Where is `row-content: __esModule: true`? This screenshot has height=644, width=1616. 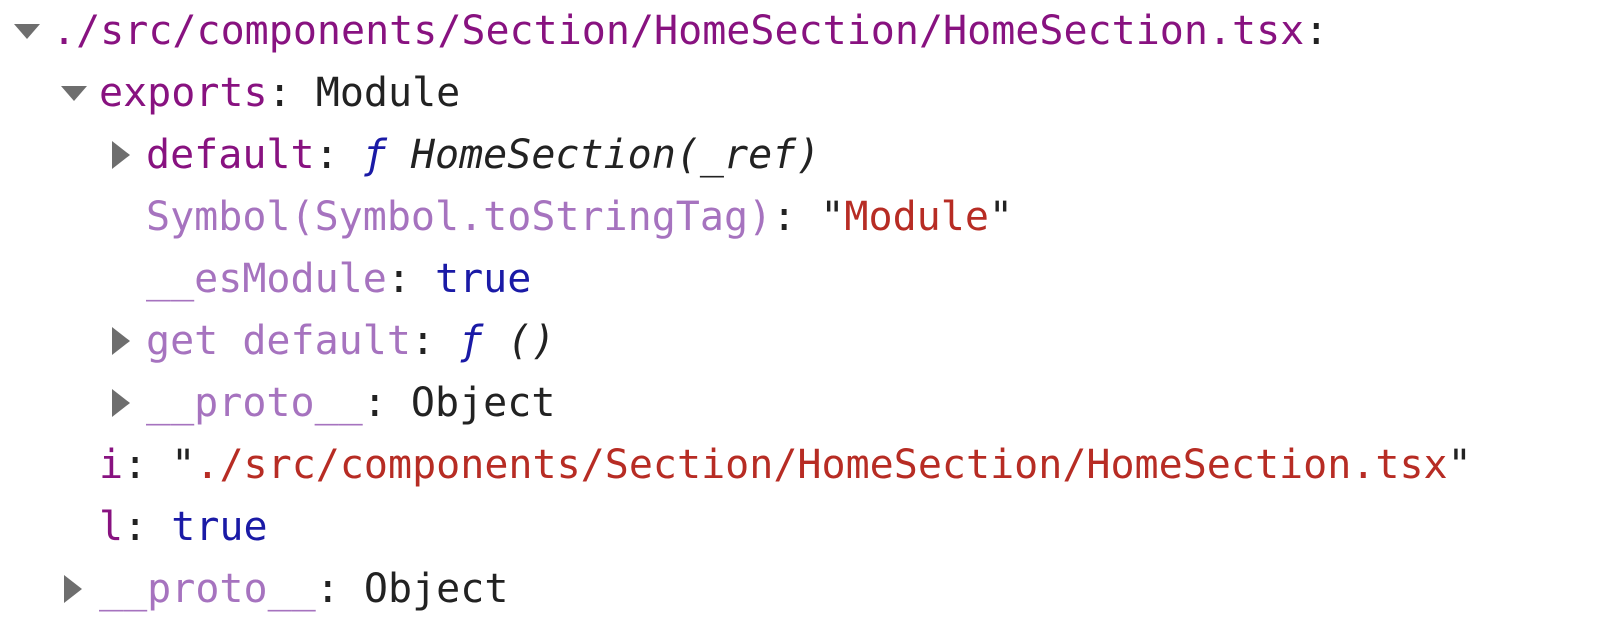
row-content: __esModule: true is located at coordinates (338, 279).